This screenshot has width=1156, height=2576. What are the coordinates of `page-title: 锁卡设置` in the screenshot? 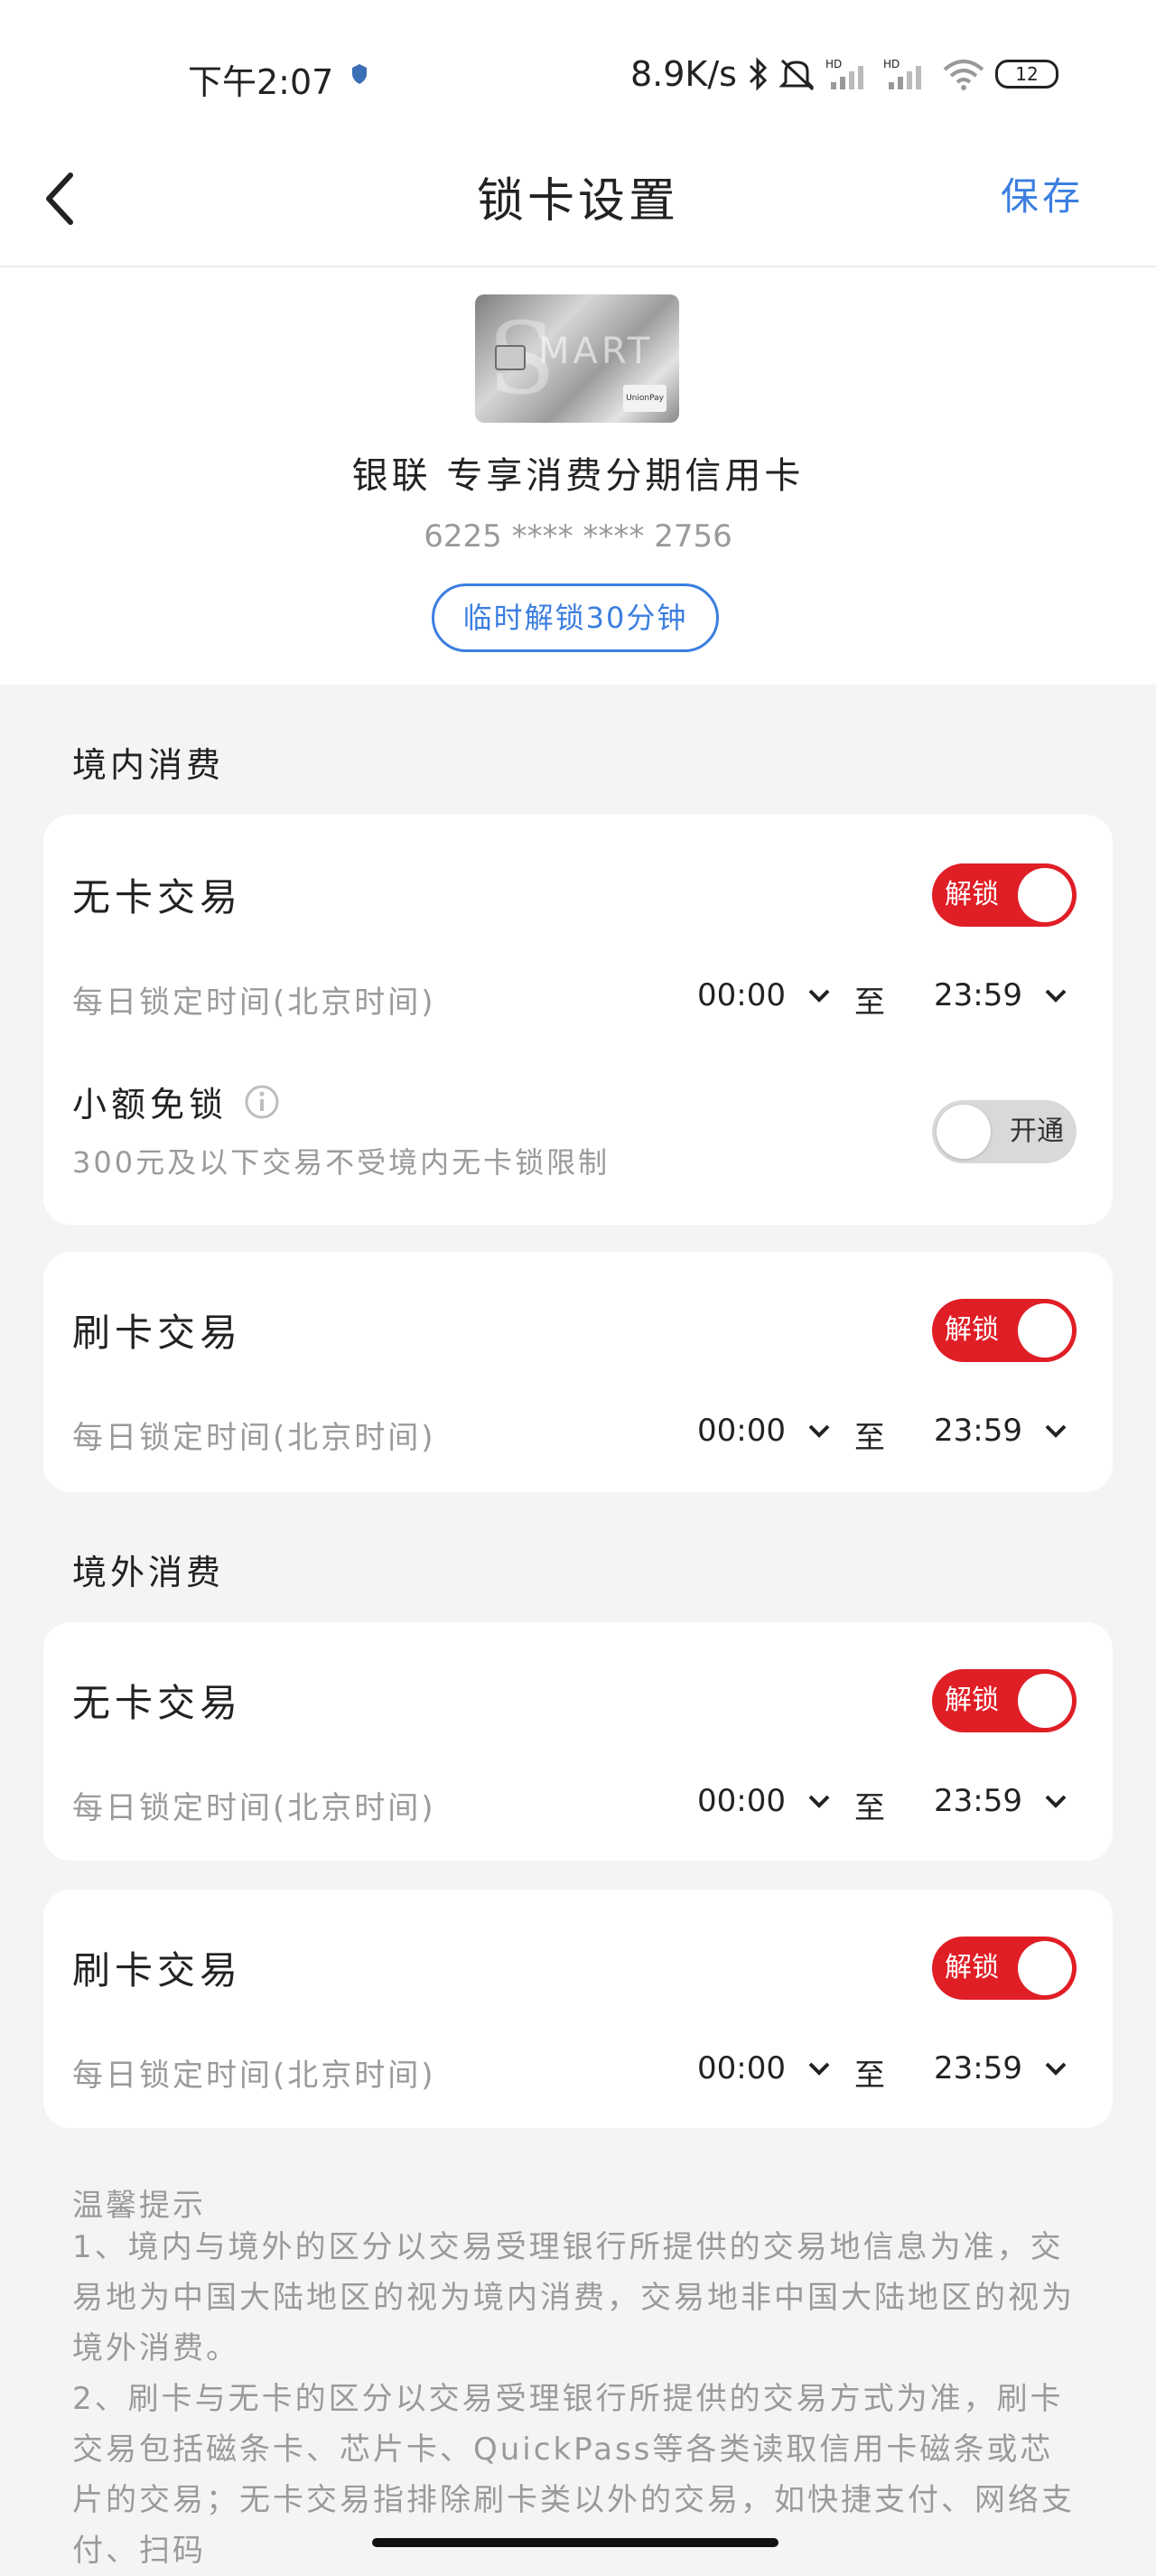 It's located at (577, 201).